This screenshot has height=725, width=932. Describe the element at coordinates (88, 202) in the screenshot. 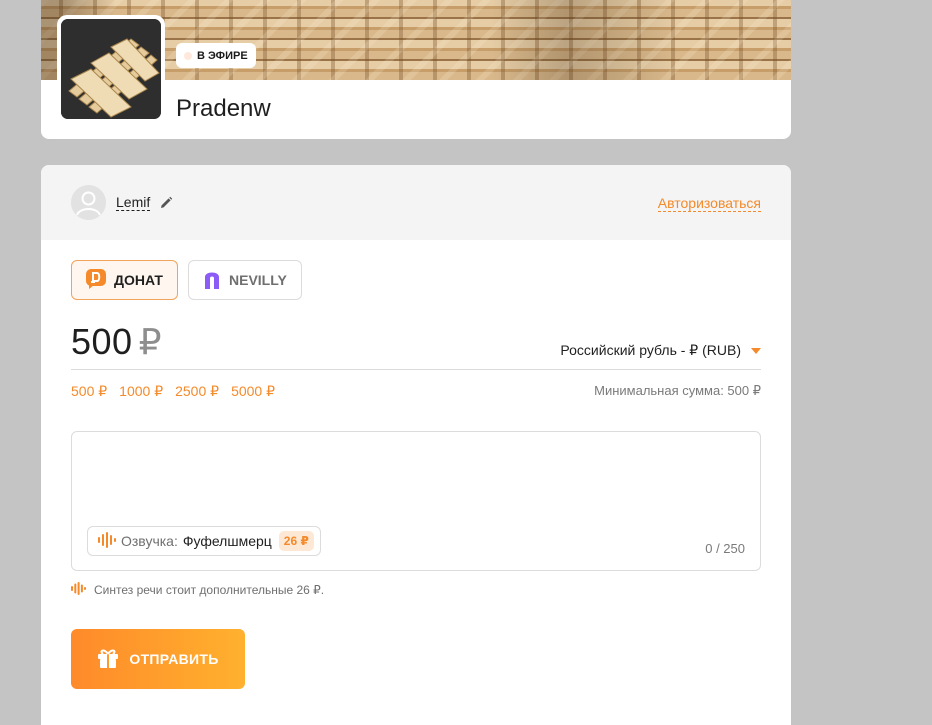

I see `user-avatar-icon` at that location.